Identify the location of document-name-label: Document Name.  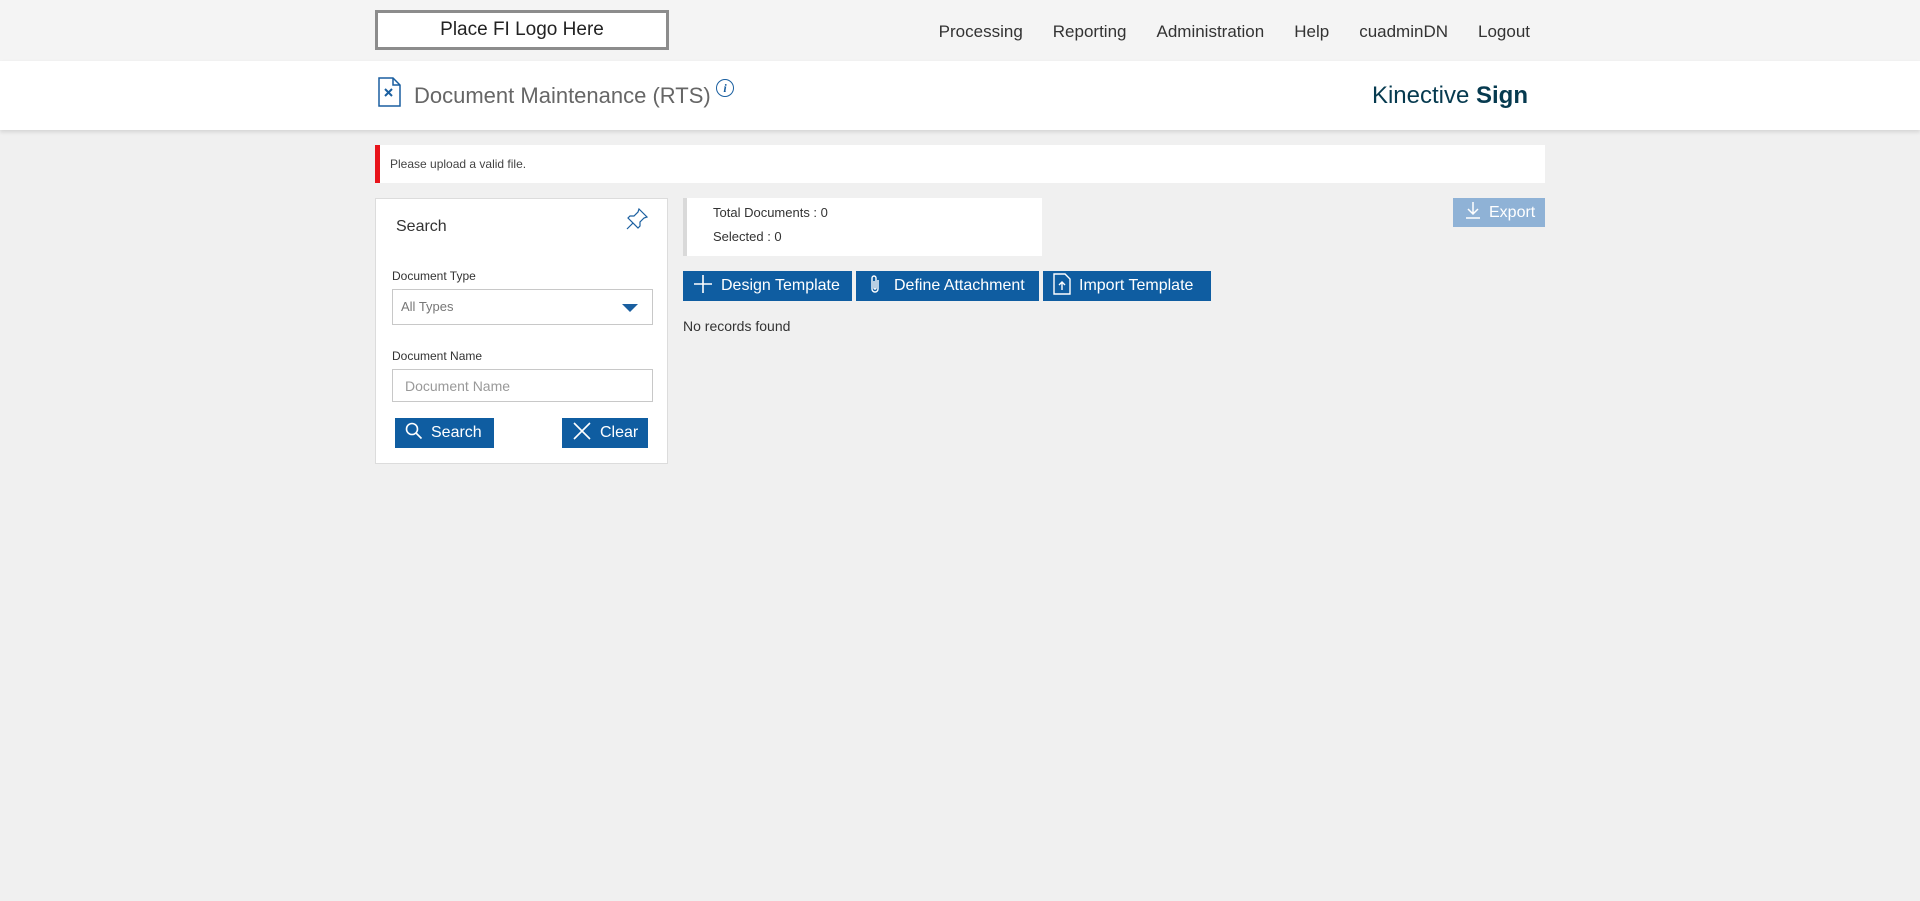
(437, 356).